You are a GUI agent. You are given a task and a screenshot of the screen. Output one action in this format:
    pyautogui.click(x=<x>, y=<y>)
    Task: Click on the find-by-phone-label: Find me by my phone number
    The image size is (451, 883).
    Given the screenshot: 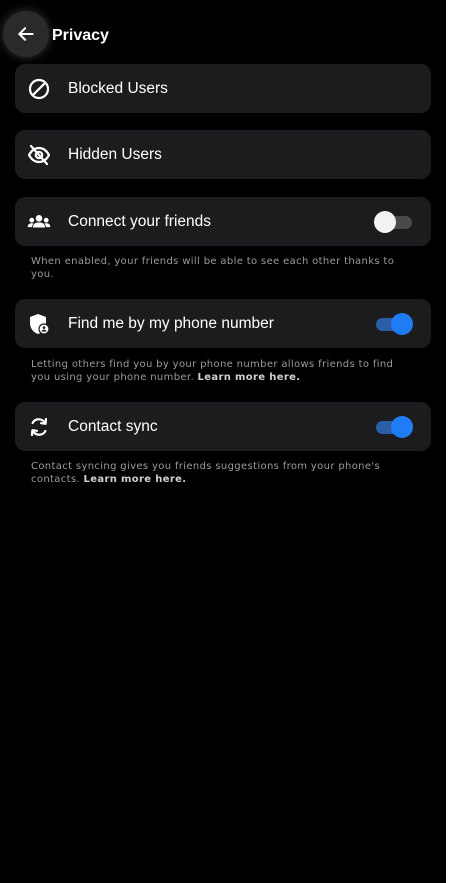 What is the action you would take?
    pyautogui.click(x=171, y=323)
    